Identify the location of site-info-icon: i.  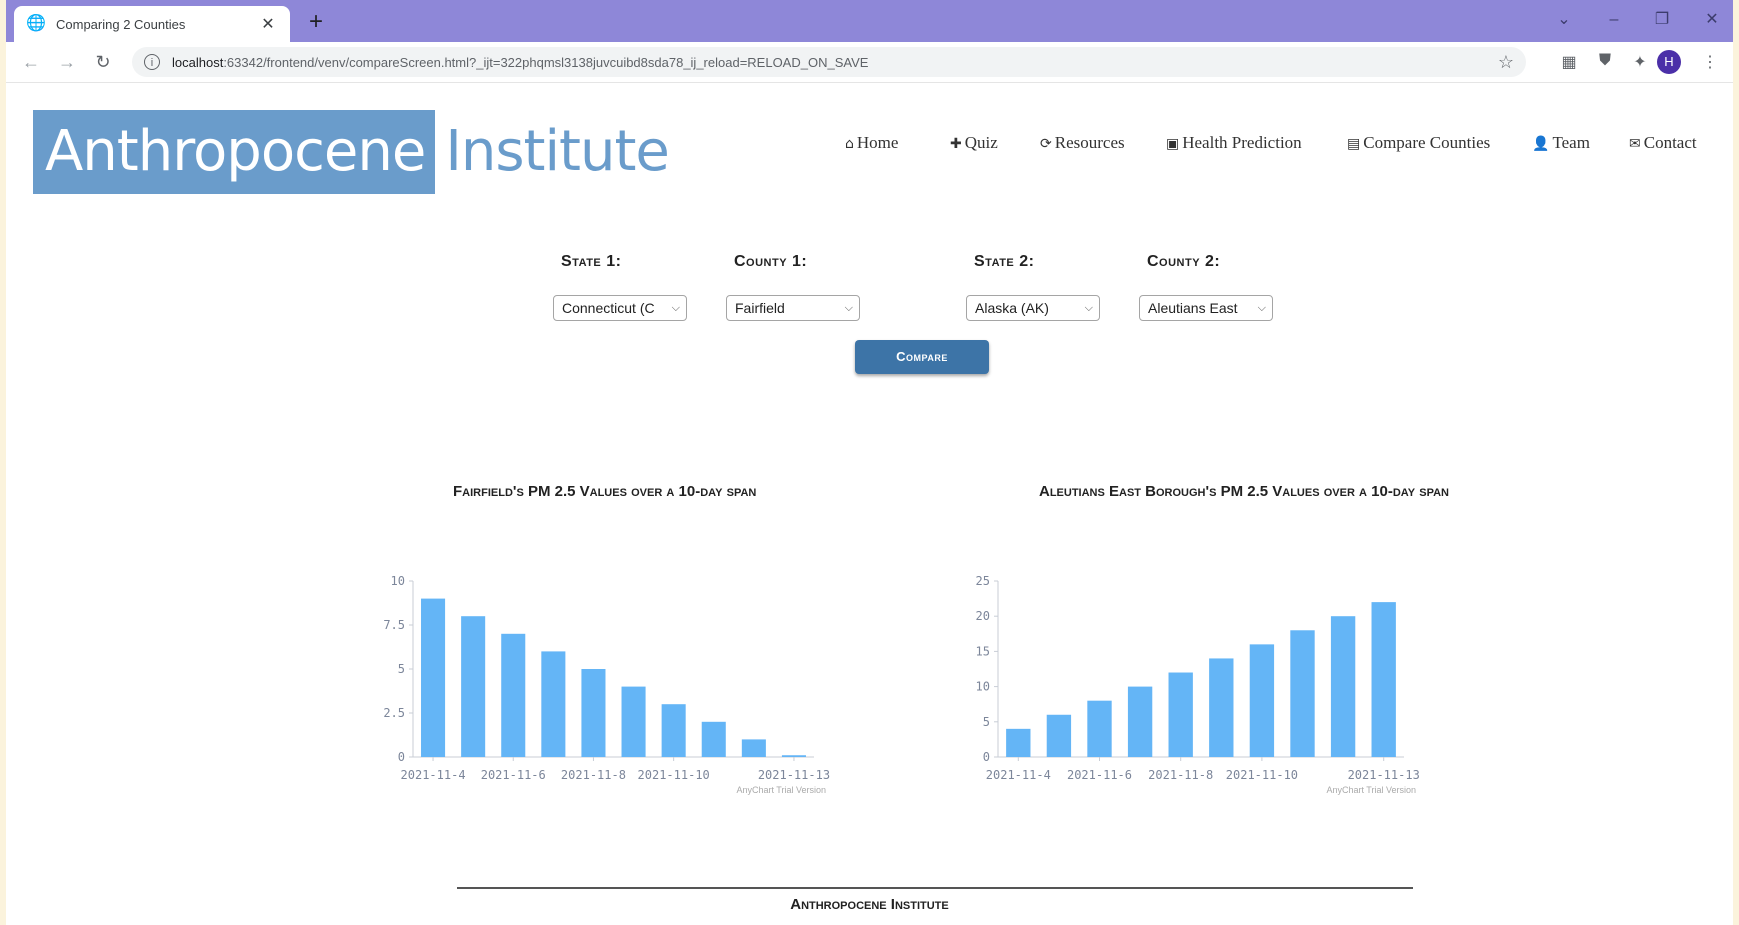
(152, 62).